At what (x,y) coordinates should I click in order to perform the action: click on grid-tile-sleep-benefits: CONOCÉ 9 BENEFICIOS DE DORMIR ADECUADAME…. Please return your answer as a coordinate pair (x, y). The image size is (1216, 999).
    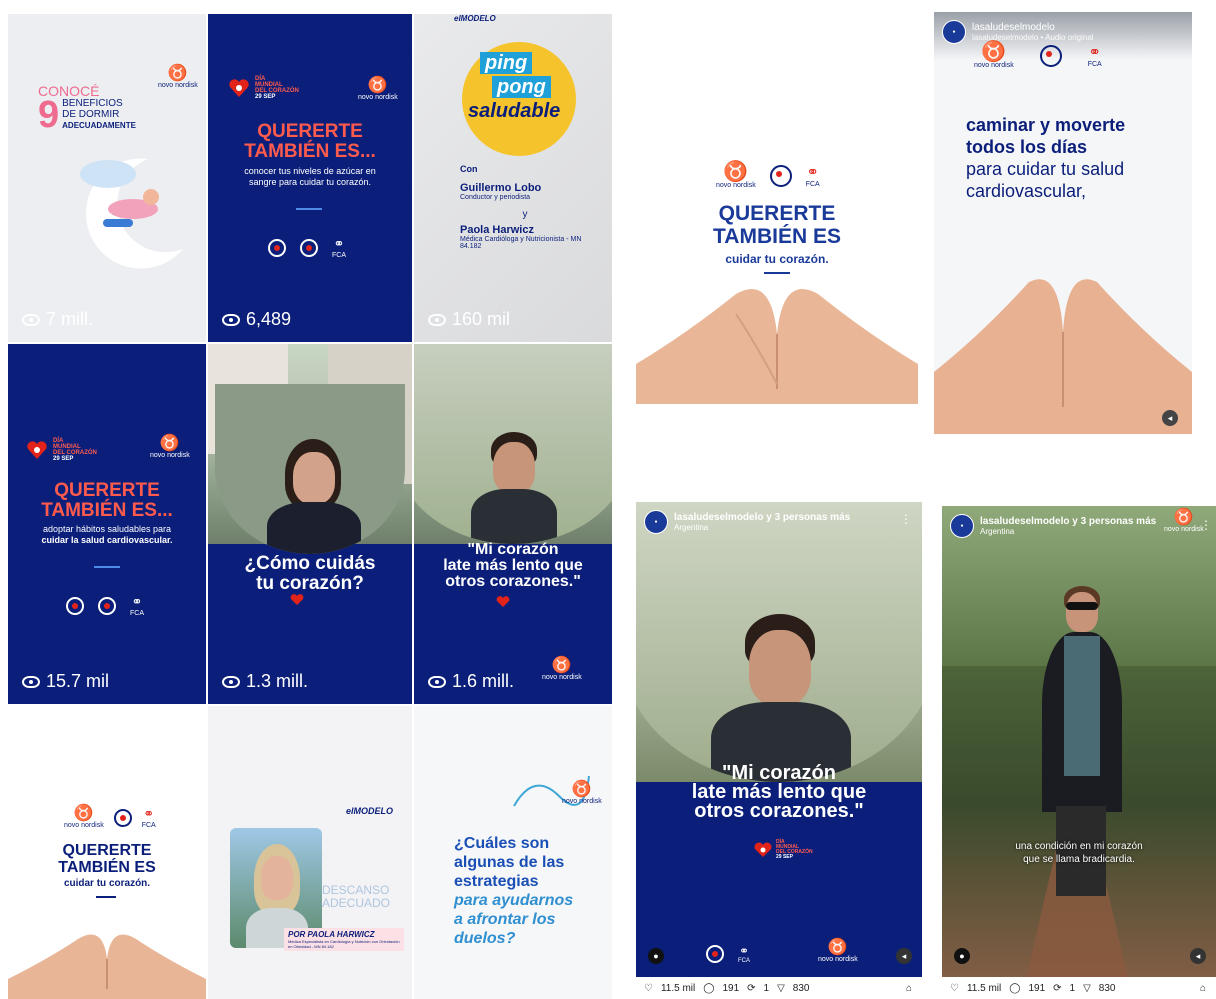
    Looking at the image, I should click on (107, 178).